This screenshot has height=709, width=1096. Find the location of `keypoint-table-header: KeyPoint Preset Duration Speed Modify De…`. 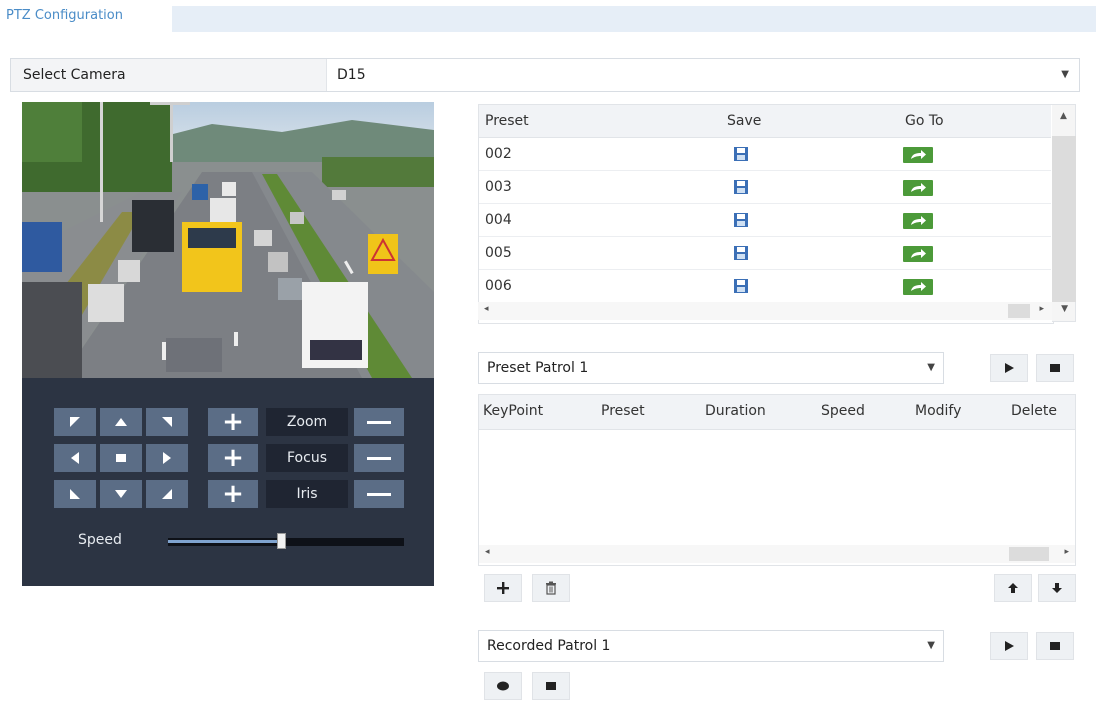

keypoint-table-header: KeyPoint Preset Duration Speed Modify De… is located at coordinates (777, 412).